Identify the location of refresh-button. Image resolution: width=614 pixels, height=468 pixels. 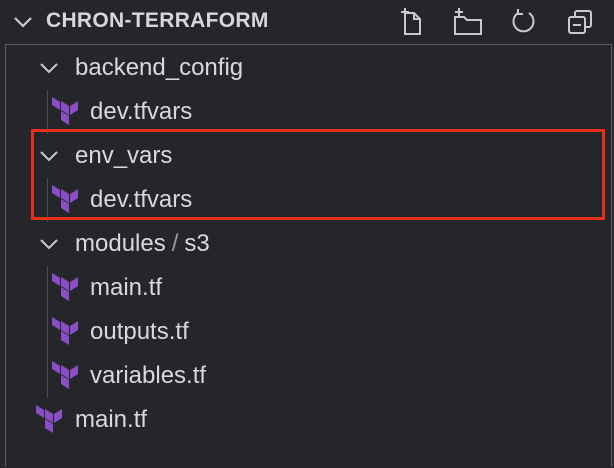
(524, 22).